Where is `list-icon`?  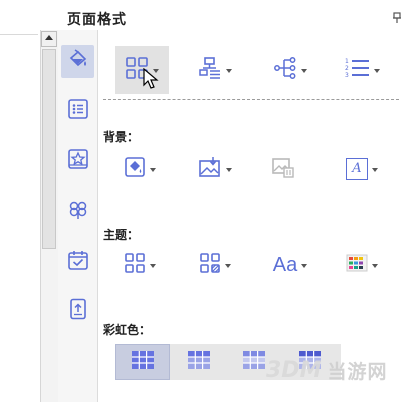
list-icon is located at coordinates (78, 111).